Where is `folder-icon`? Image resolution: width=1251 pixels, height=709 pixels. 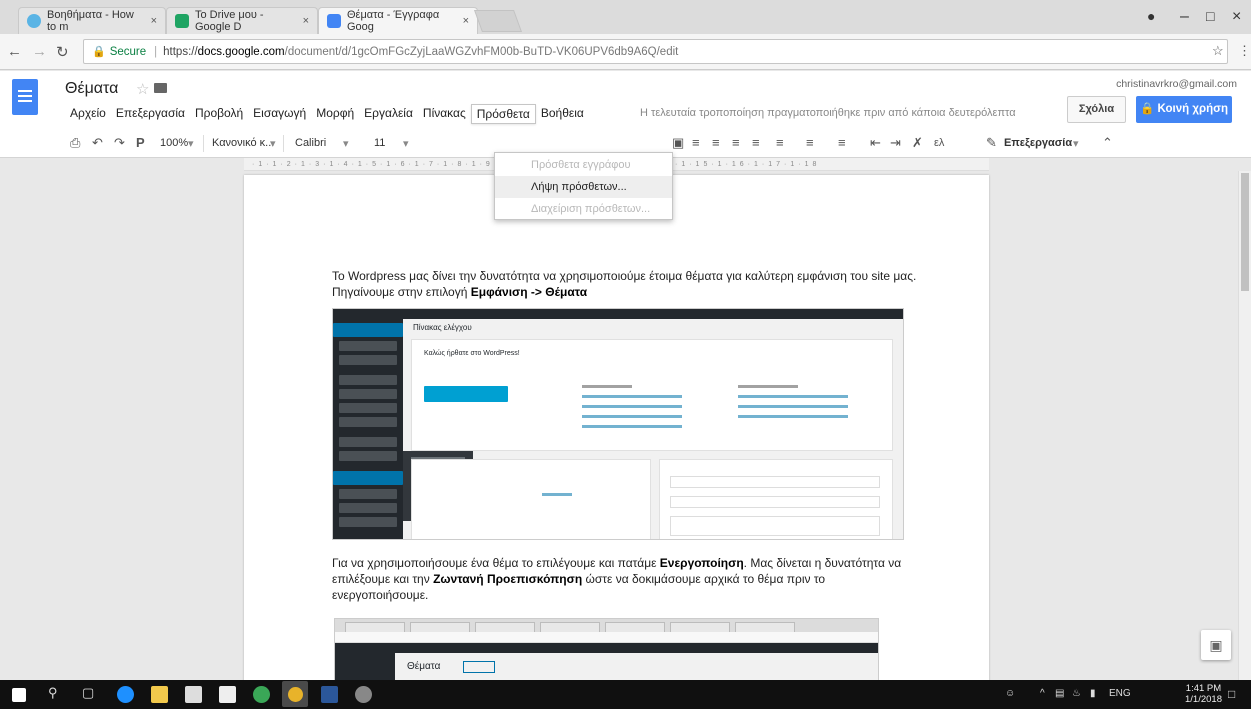
folder-icon is located at coordinates (160, 88).